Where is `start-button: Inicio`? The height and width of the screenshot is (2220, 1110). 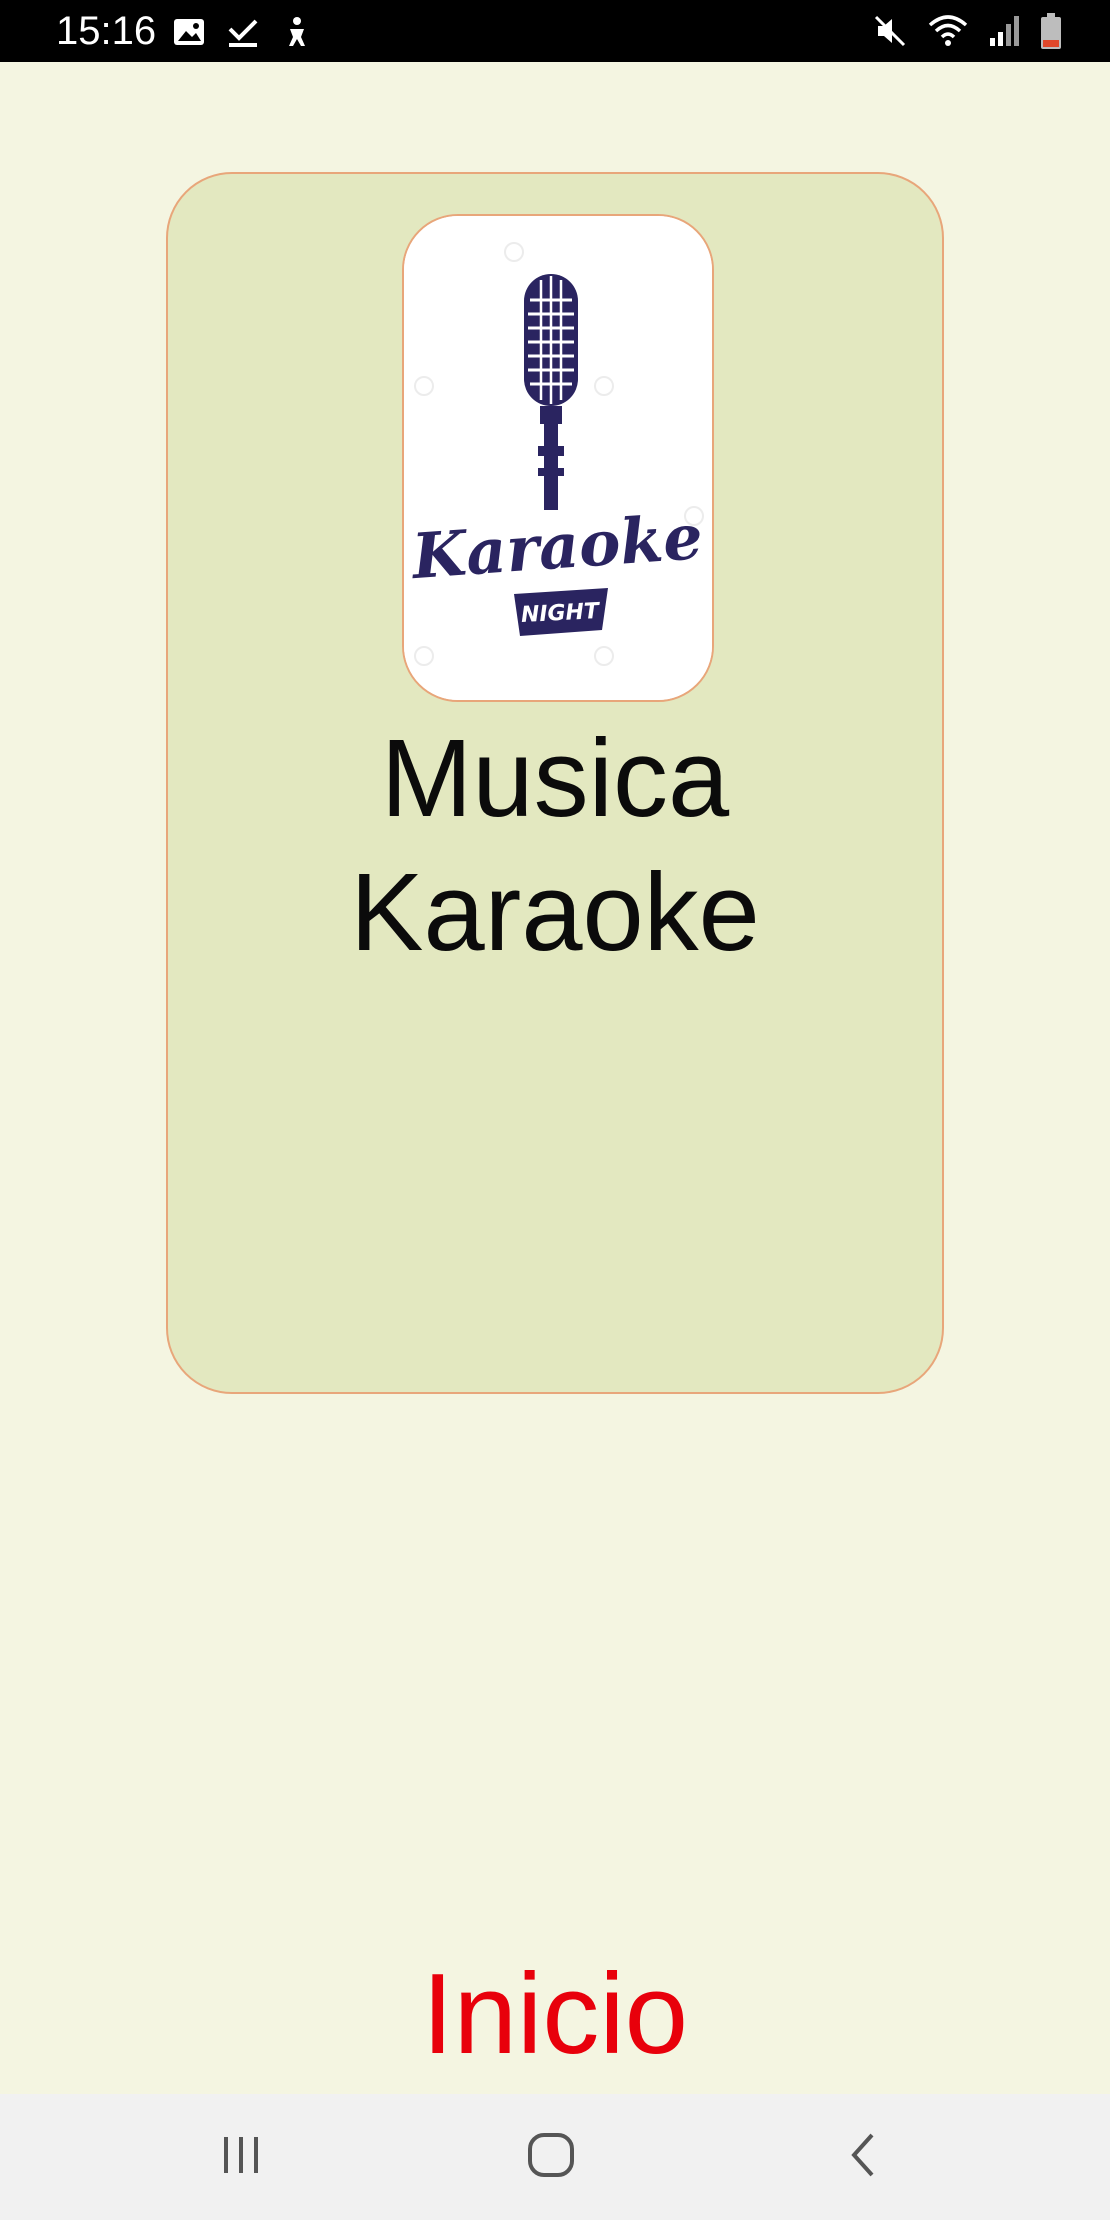 start-button: Inicio is located at coordinates (555, 2015).